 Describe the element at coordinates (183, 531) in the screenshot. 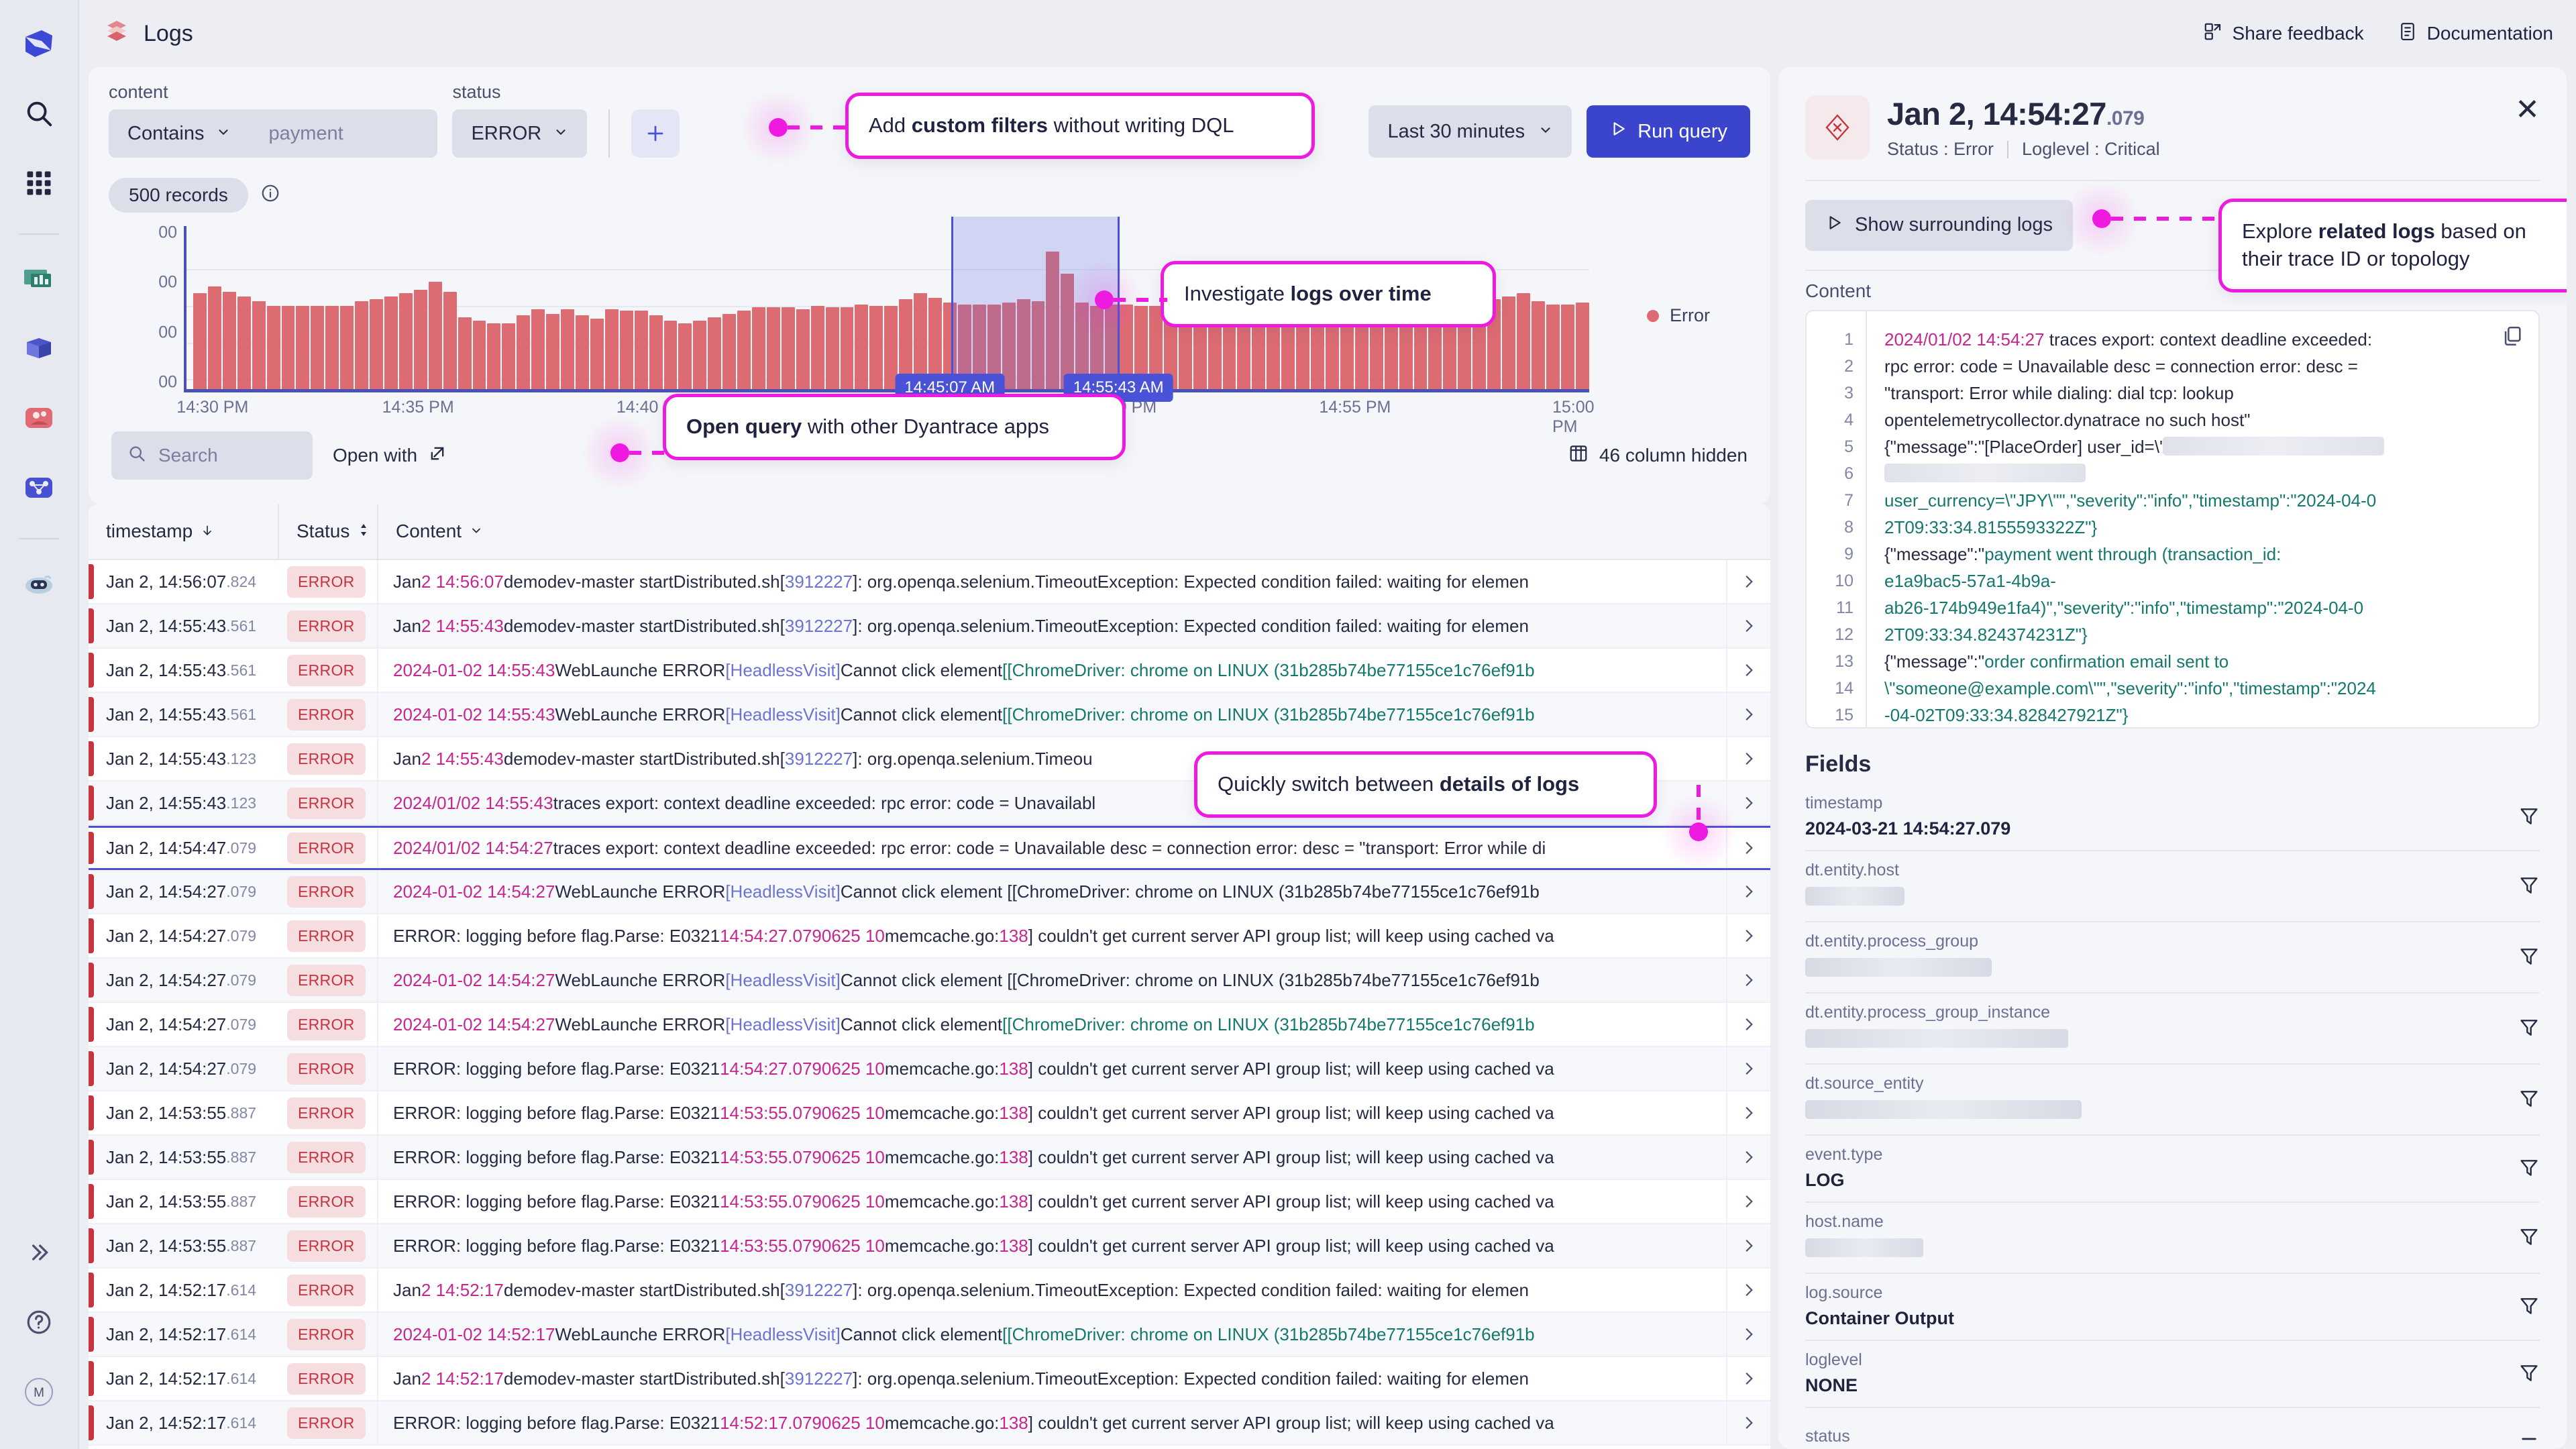

I see `column-header-timestamp: timestamp` at that location.